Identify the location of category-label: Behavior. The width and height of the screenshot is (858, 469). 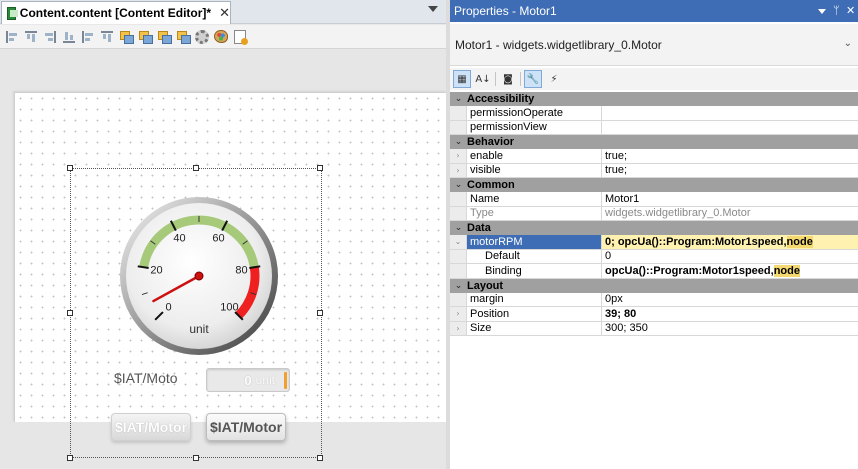
(491, 142).